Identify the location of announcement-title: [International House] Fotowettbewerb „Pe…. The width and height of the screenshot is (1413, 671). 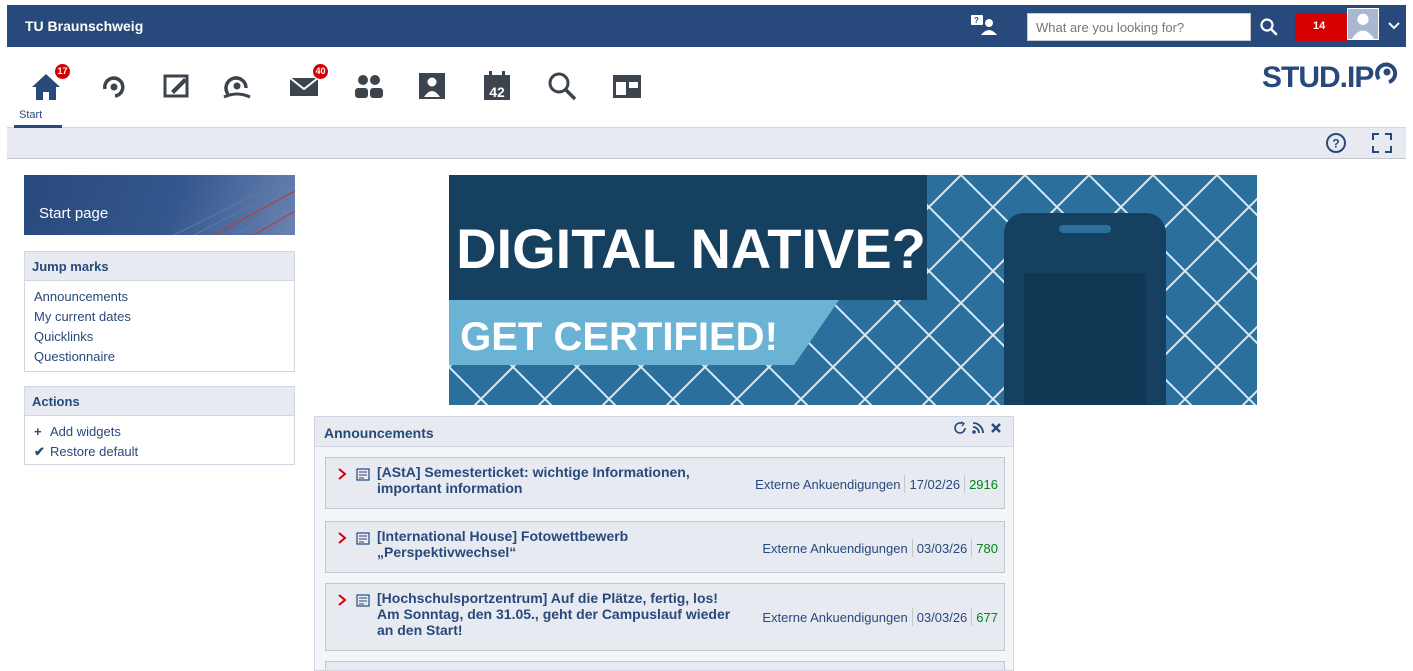
(557, 544).